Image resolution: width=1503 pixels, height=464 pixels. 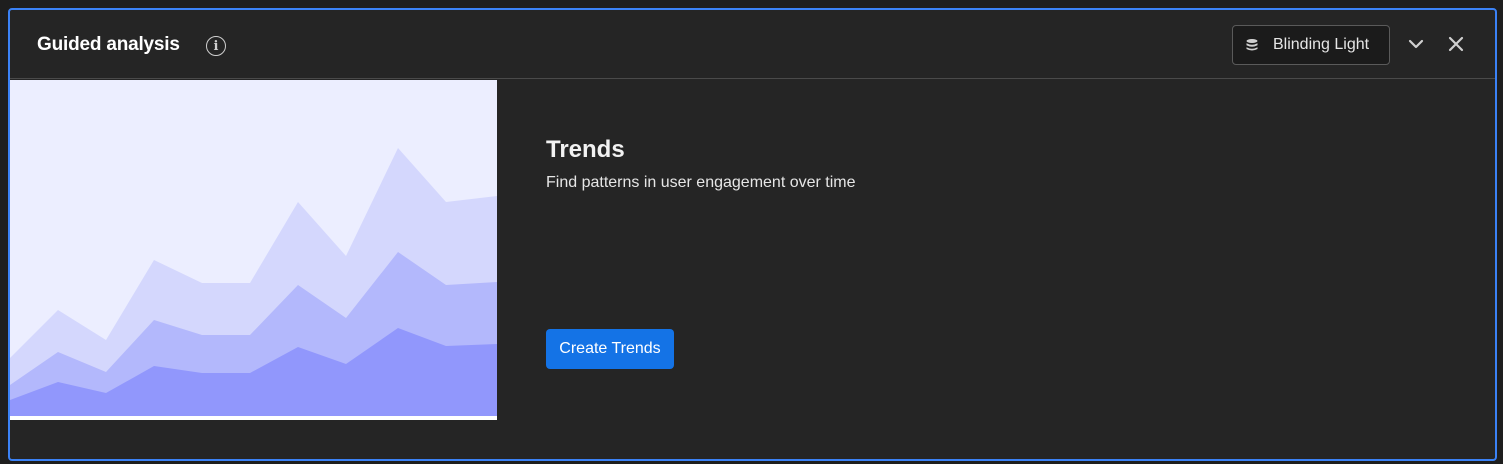 I want to click on panel-header: Guided analysis i Blinding Light, so click(x=752, y=44).